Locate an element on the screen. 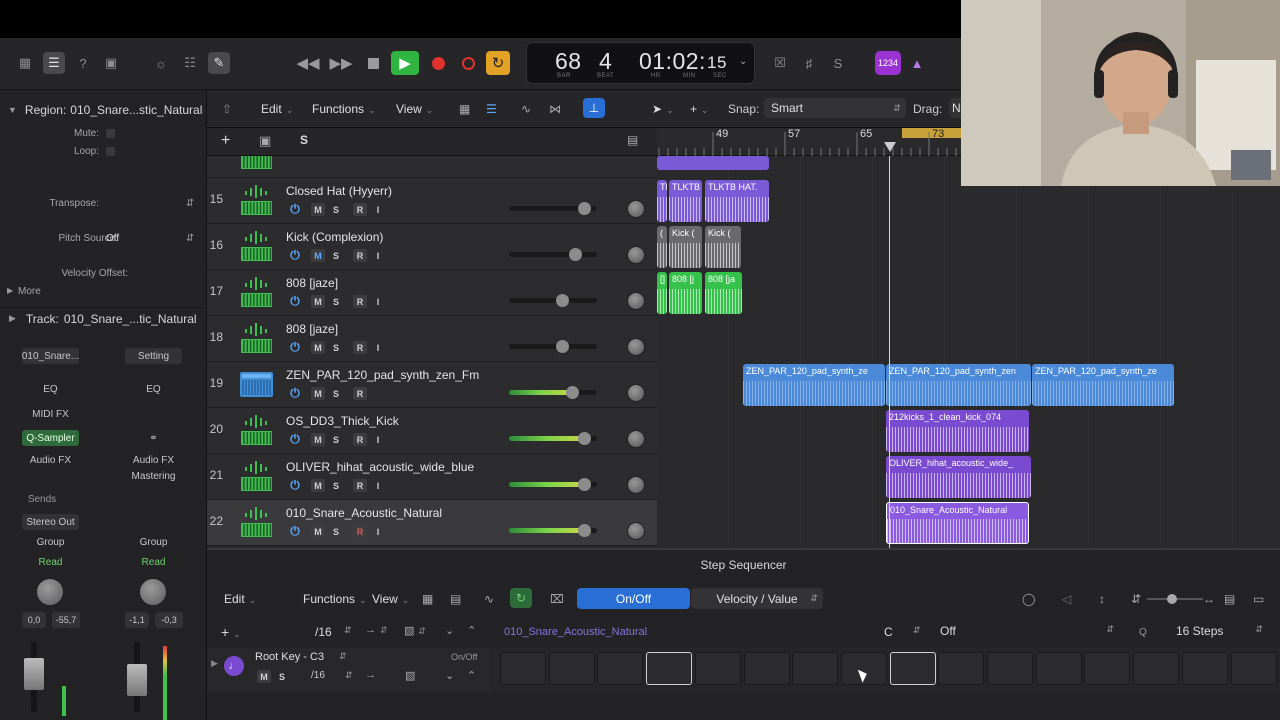 Image resolution: width=1280 pixels, height=720 pixels. window-icon: ▭ is located at coordinates (1258, 599).